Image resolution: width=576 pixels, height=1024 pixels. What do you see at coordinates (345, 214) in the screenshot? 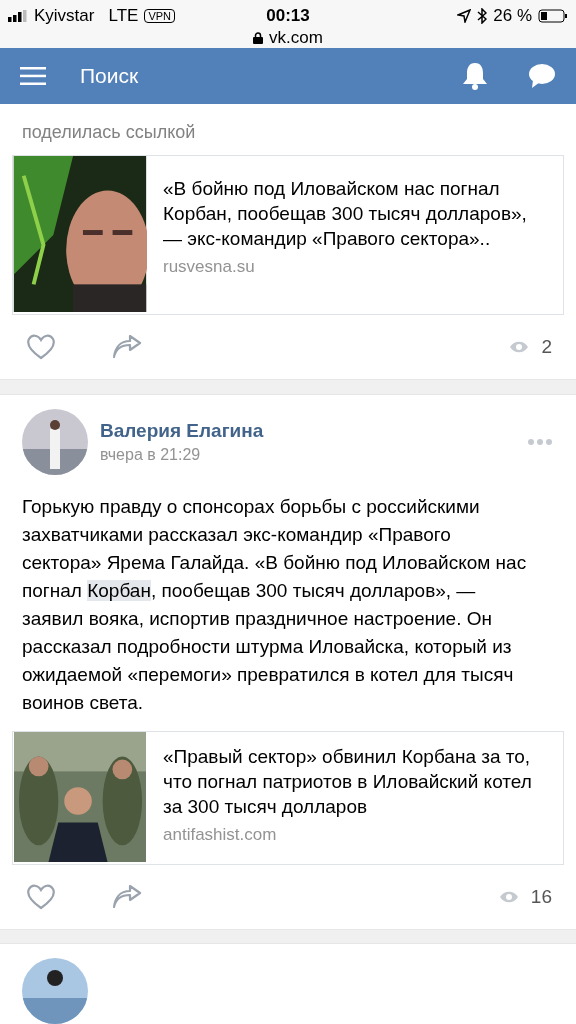
I see `link-title: «В бойню под Иловайском нас погнал Корбан, пообещав 300 тысяч долларов», — экс-командир «Правого сектора»..` at bounding box center [345, 214].